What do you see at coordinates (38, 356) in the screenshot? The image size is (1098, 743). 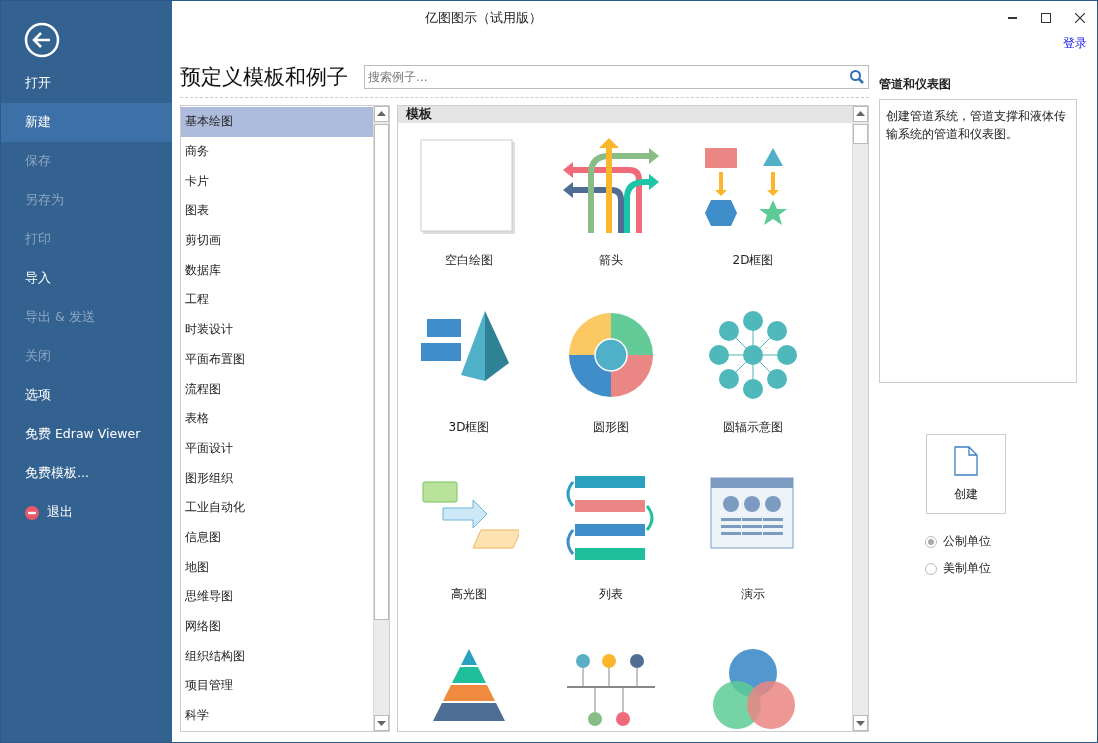 I see `sidebar-item-label: 关闭` at bounding box center [38, 356].